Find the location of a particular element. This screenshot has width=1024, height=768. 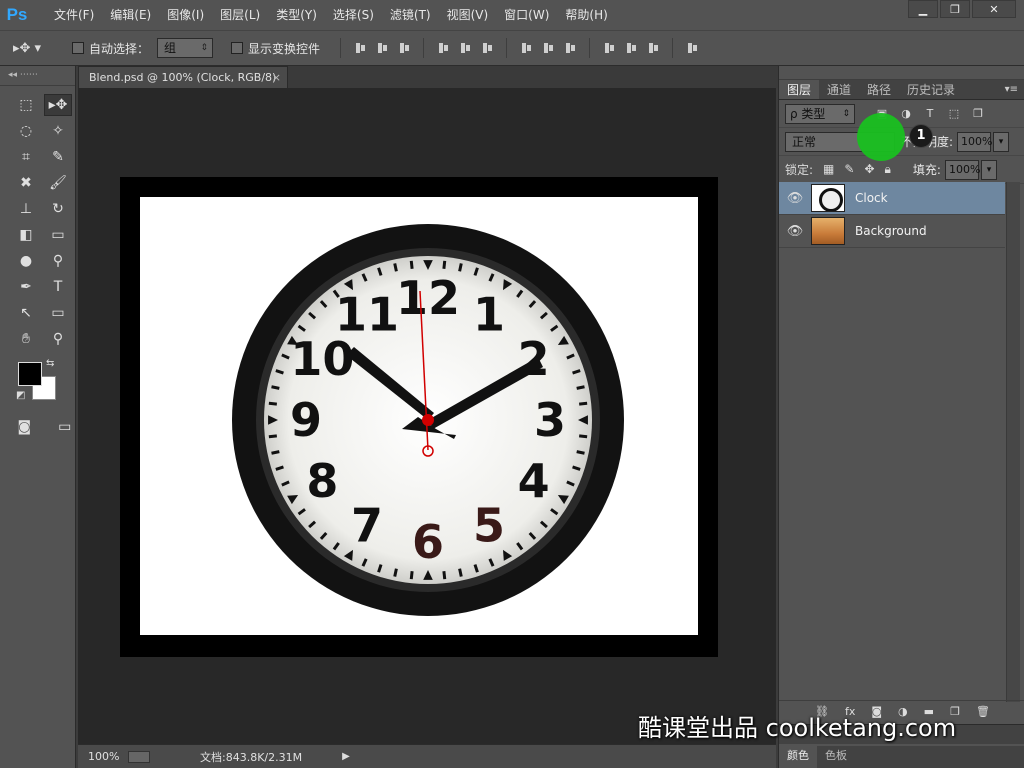

clock-numeral: 8 is located at coordinates (322, 481).